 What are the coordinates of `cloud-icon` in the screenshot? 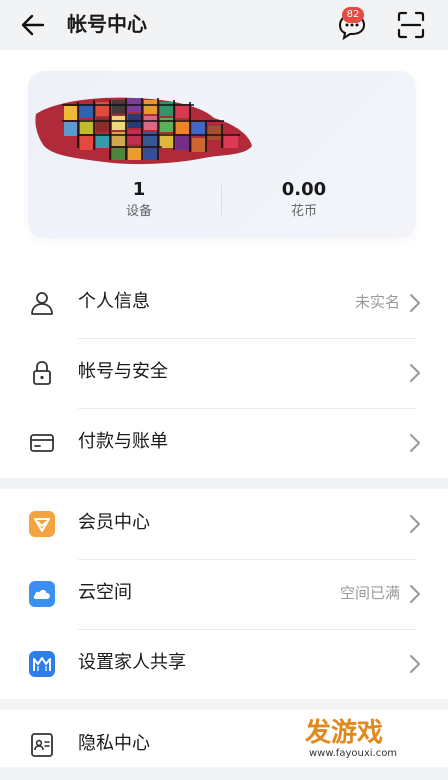 It's located at (42, 594).